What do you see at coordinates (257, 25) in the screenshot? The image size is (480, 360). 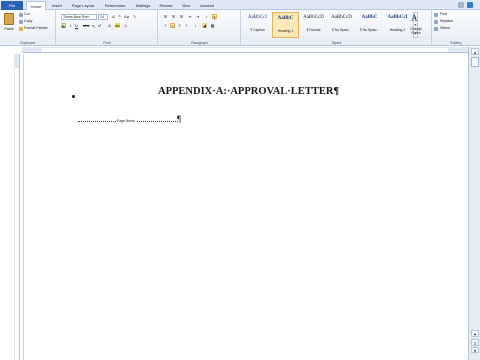 I see `style-caption: AaBbCcI ¶ Caption` at bounding box center [257, 25].